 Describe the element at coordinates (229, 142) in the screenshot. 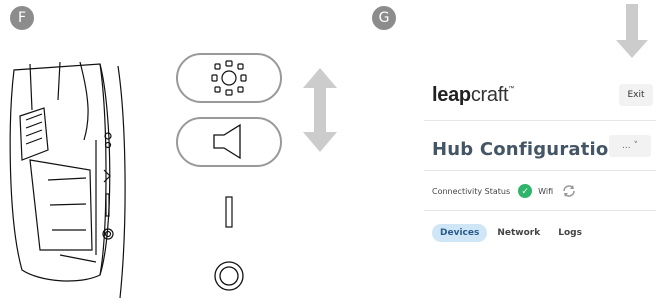

I see `speaker-button` at that location.